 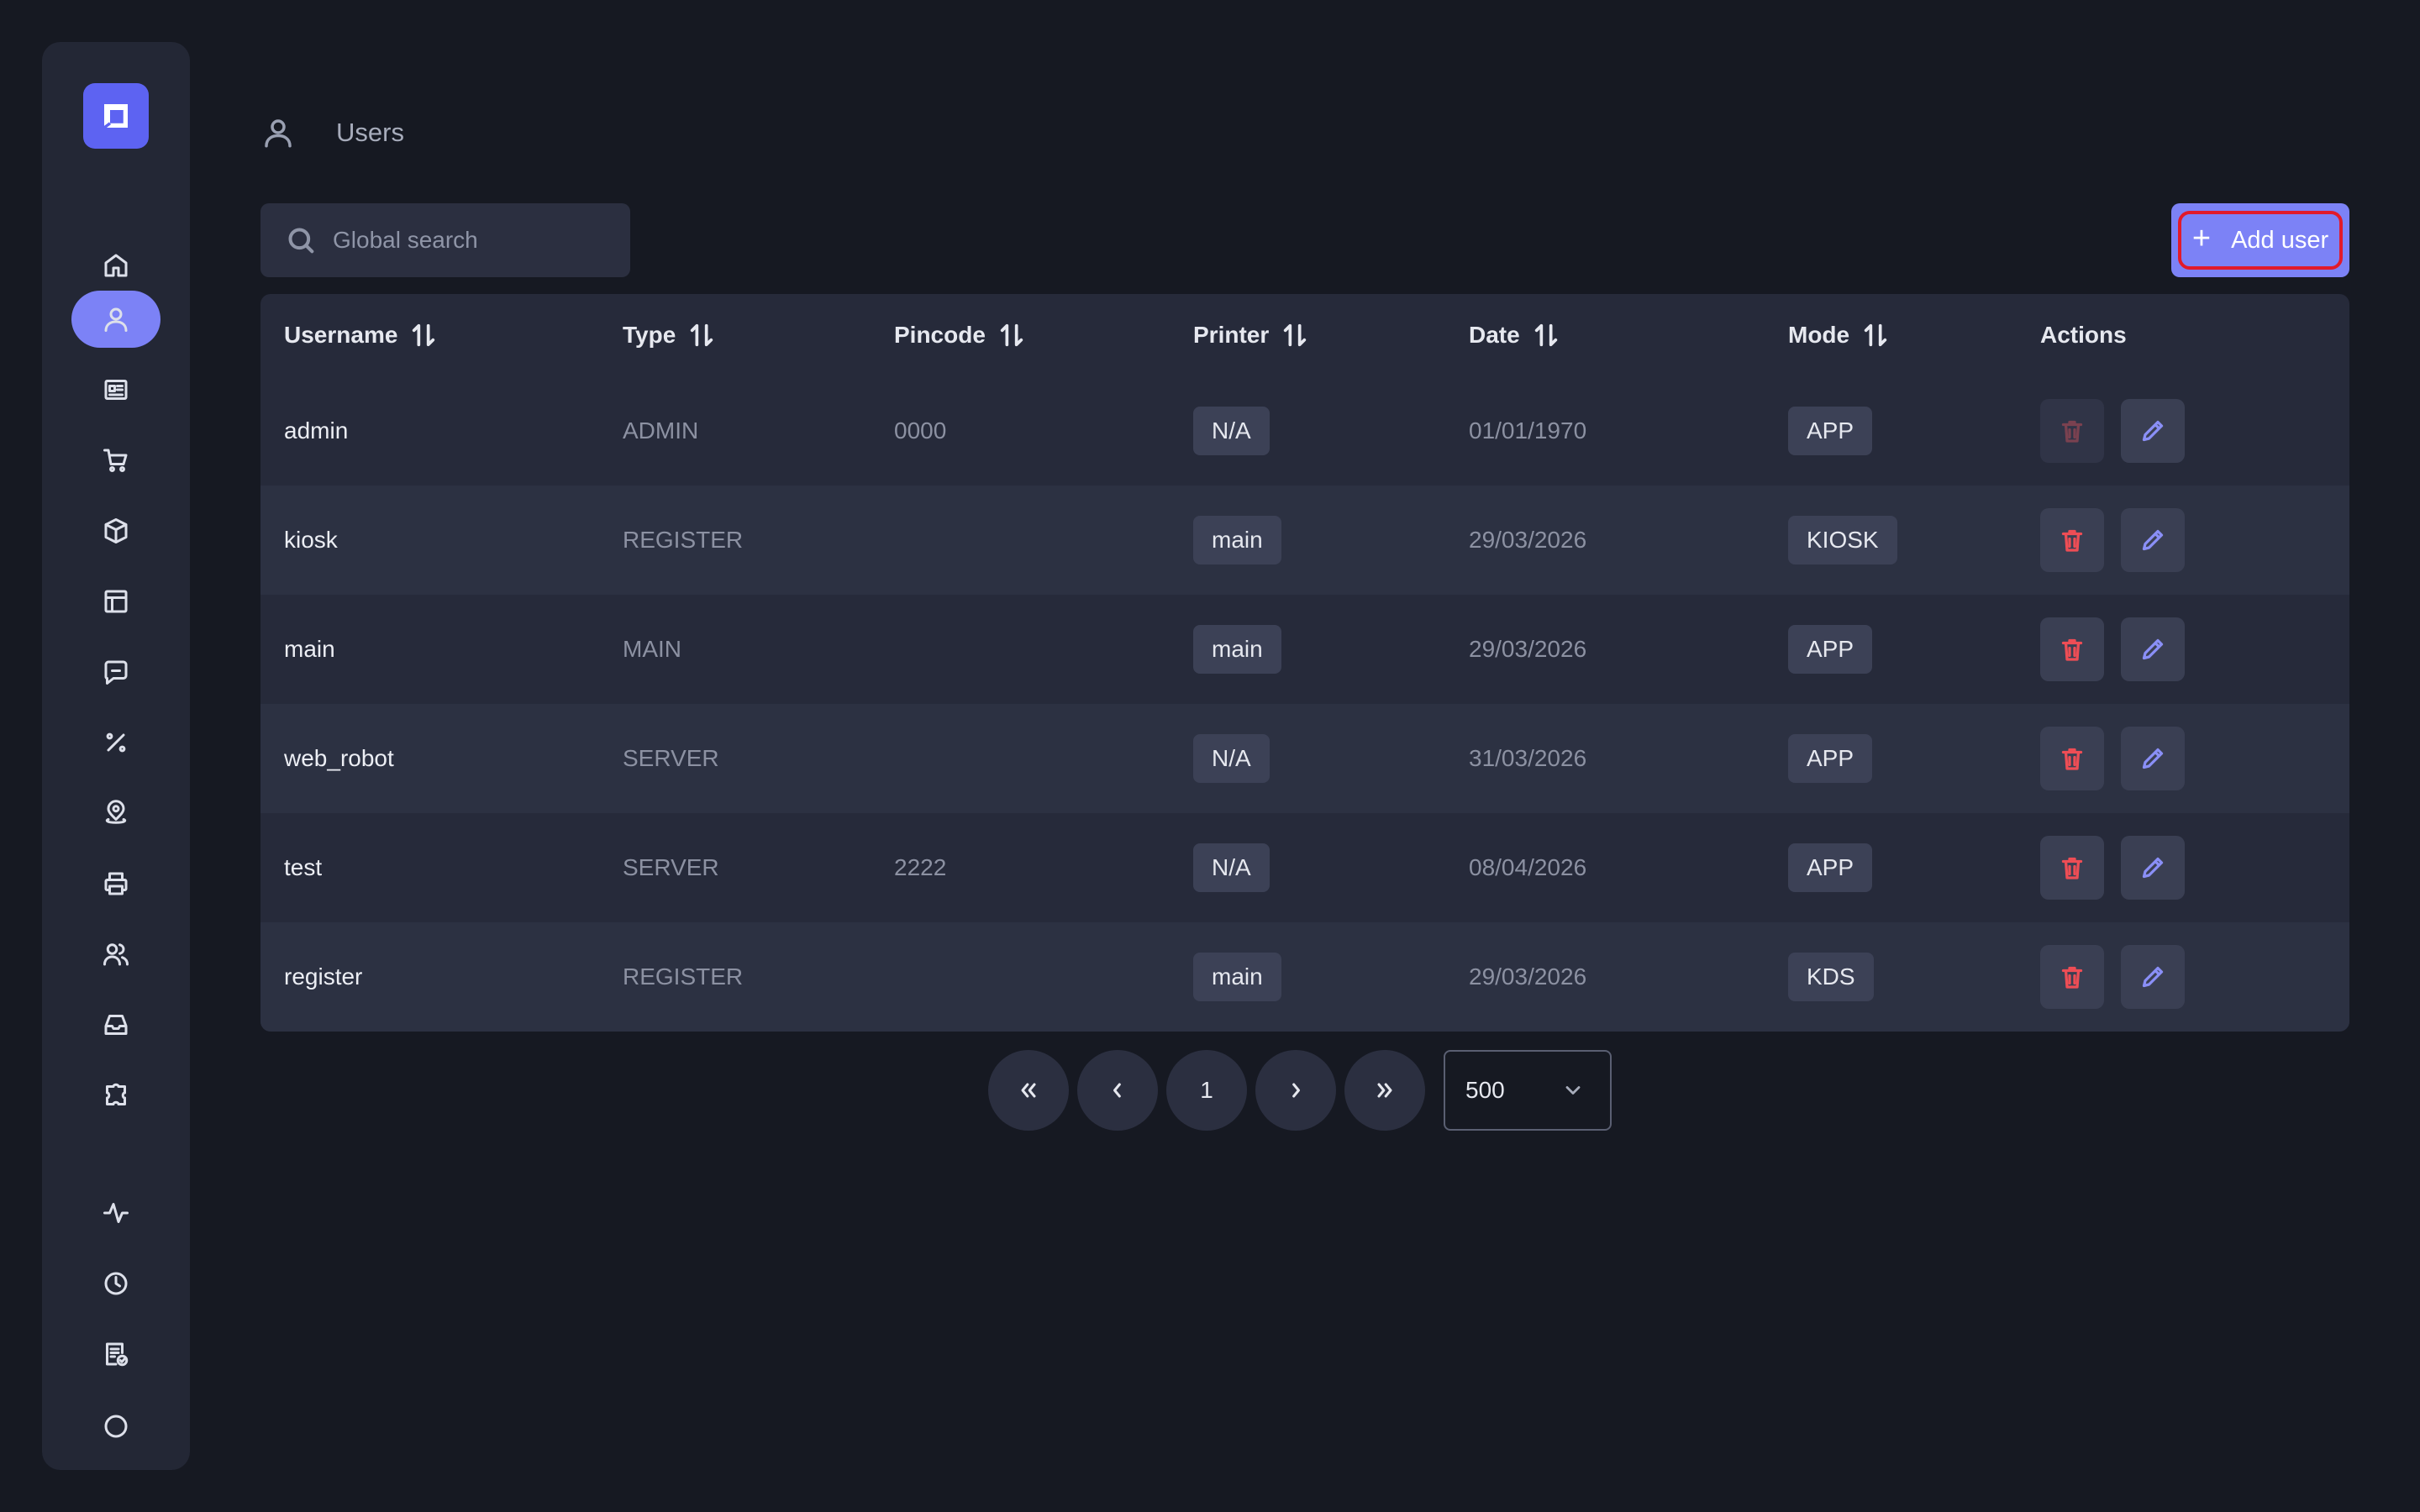 I want to click on sidebar, so click(x=116, y=756).